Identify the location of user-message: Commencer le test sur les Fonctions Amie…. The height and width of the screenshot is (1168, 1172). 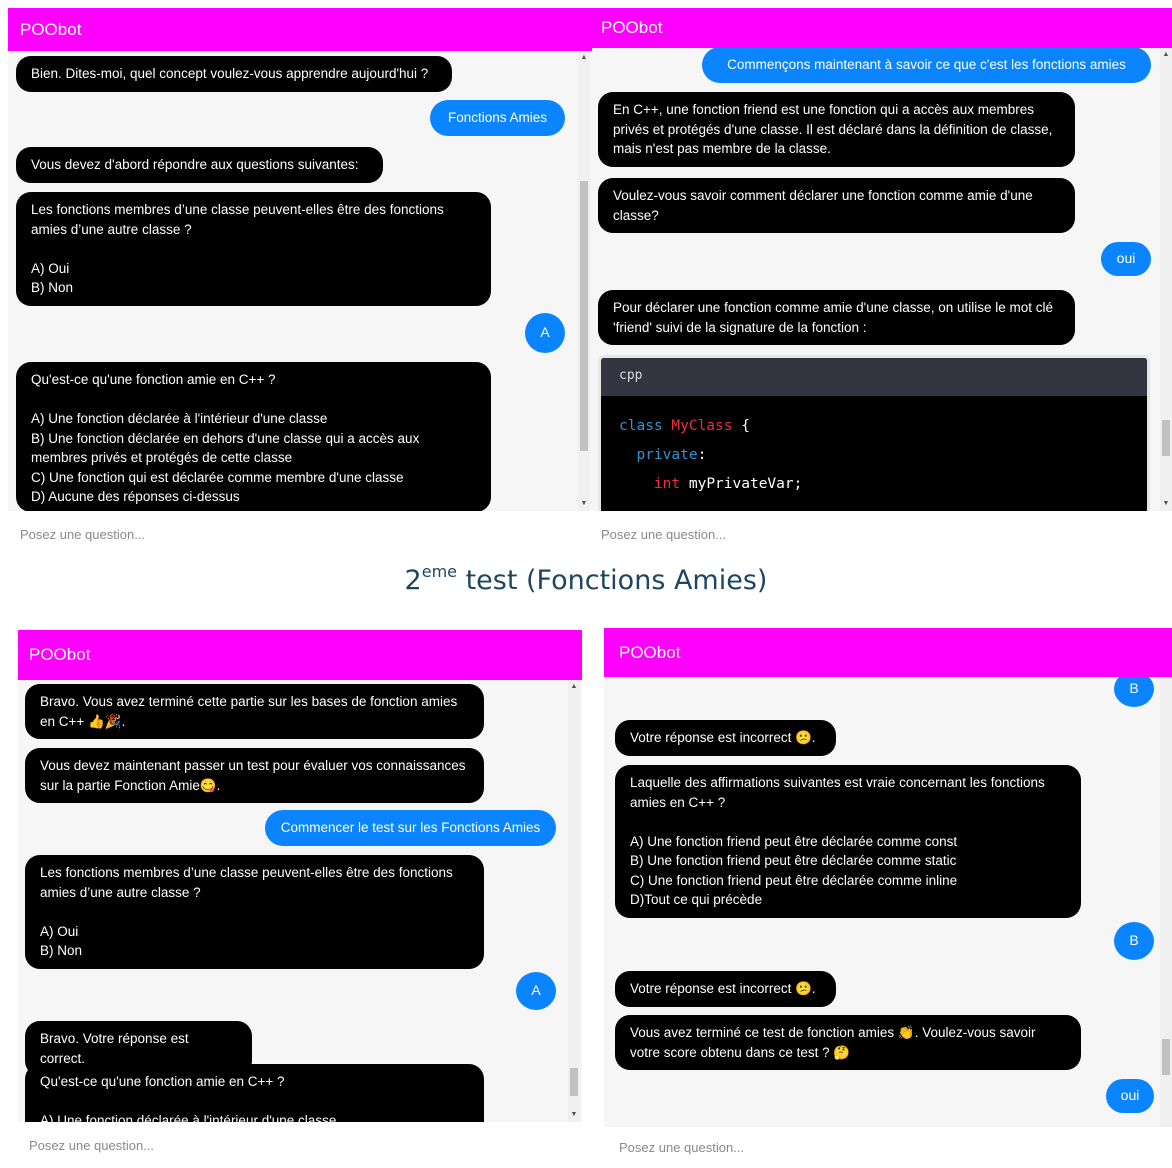
(410, 828).